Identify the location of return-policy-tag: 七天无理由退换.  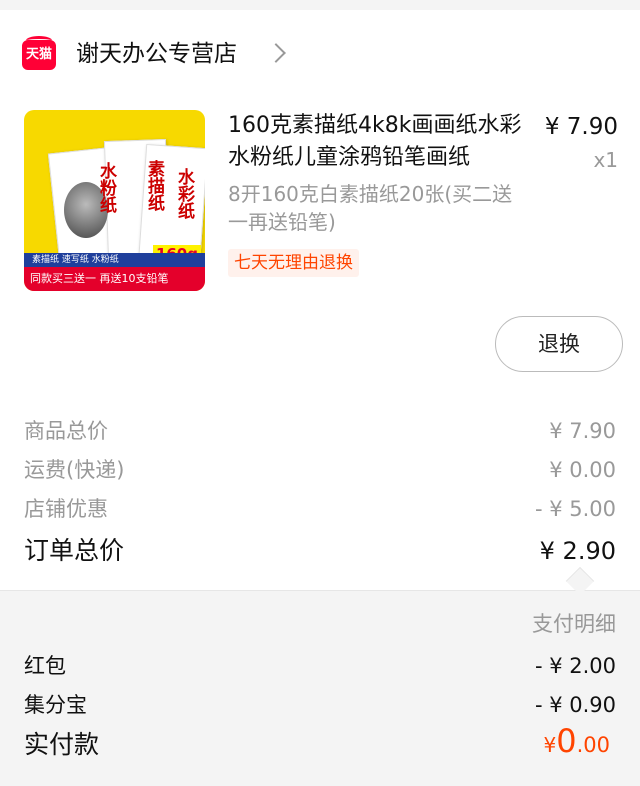
(293, 263).